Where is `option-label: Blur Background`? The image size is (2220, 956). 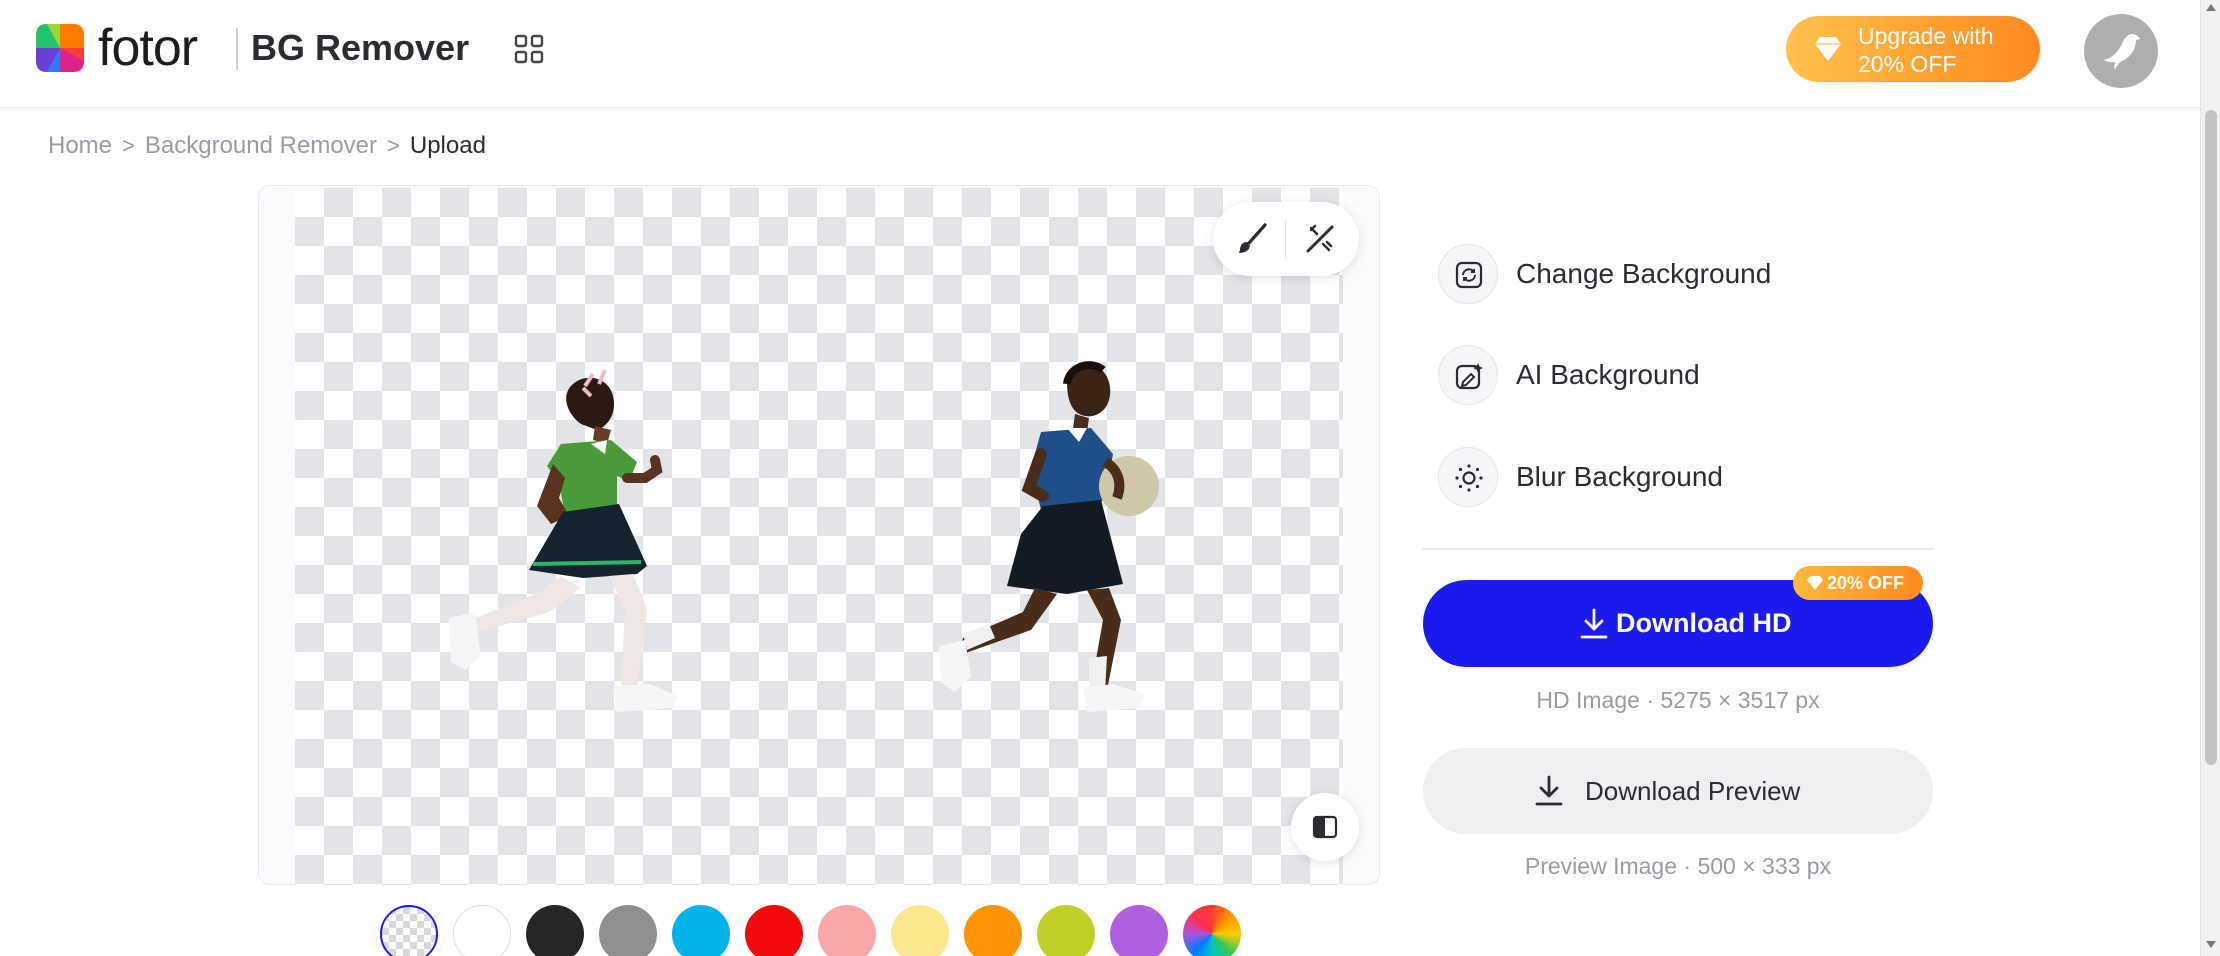 option-label: Blur Background is located at coordinates (1620, 476).